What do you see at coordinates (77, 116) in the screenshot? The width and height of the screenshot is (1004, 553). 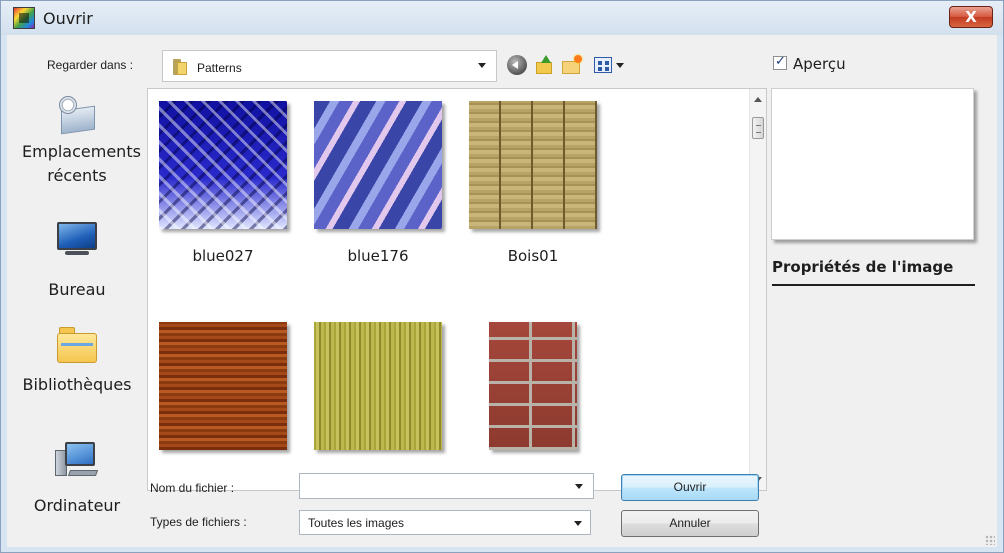 I see `recent-places-icon` at bounding box center [77, 116].